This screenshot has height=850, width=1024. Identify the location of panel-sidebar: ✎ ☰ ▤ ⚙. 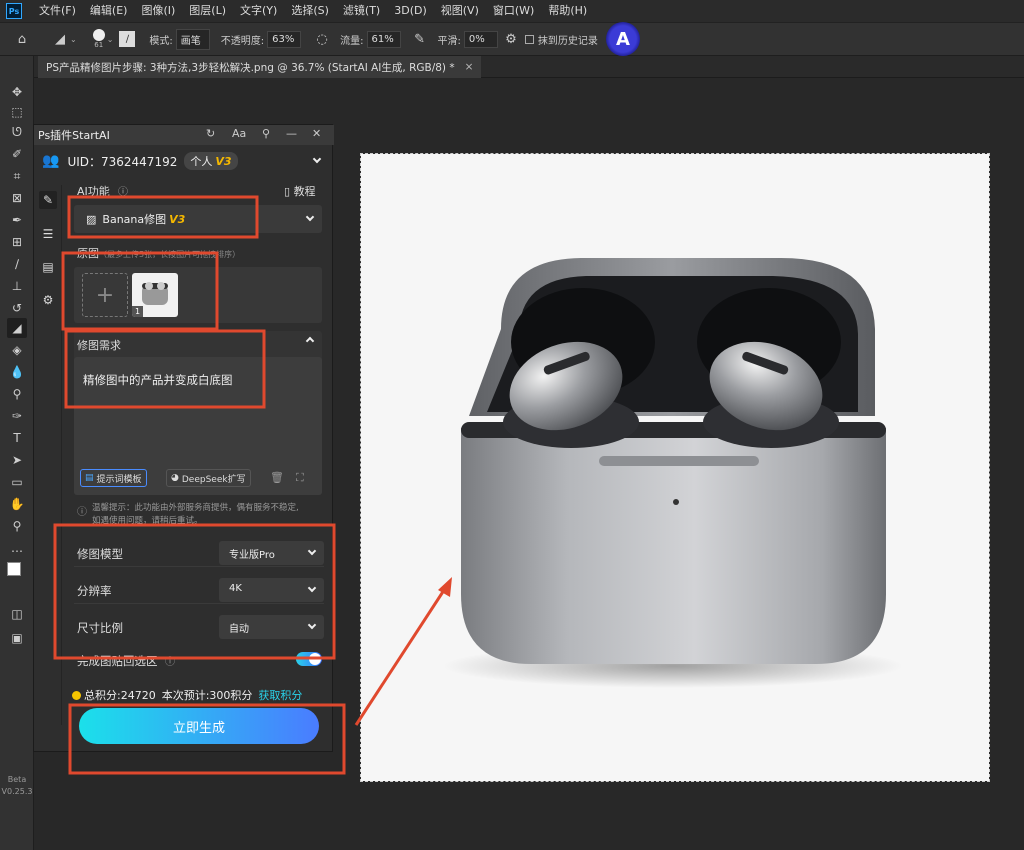
(48, 455).